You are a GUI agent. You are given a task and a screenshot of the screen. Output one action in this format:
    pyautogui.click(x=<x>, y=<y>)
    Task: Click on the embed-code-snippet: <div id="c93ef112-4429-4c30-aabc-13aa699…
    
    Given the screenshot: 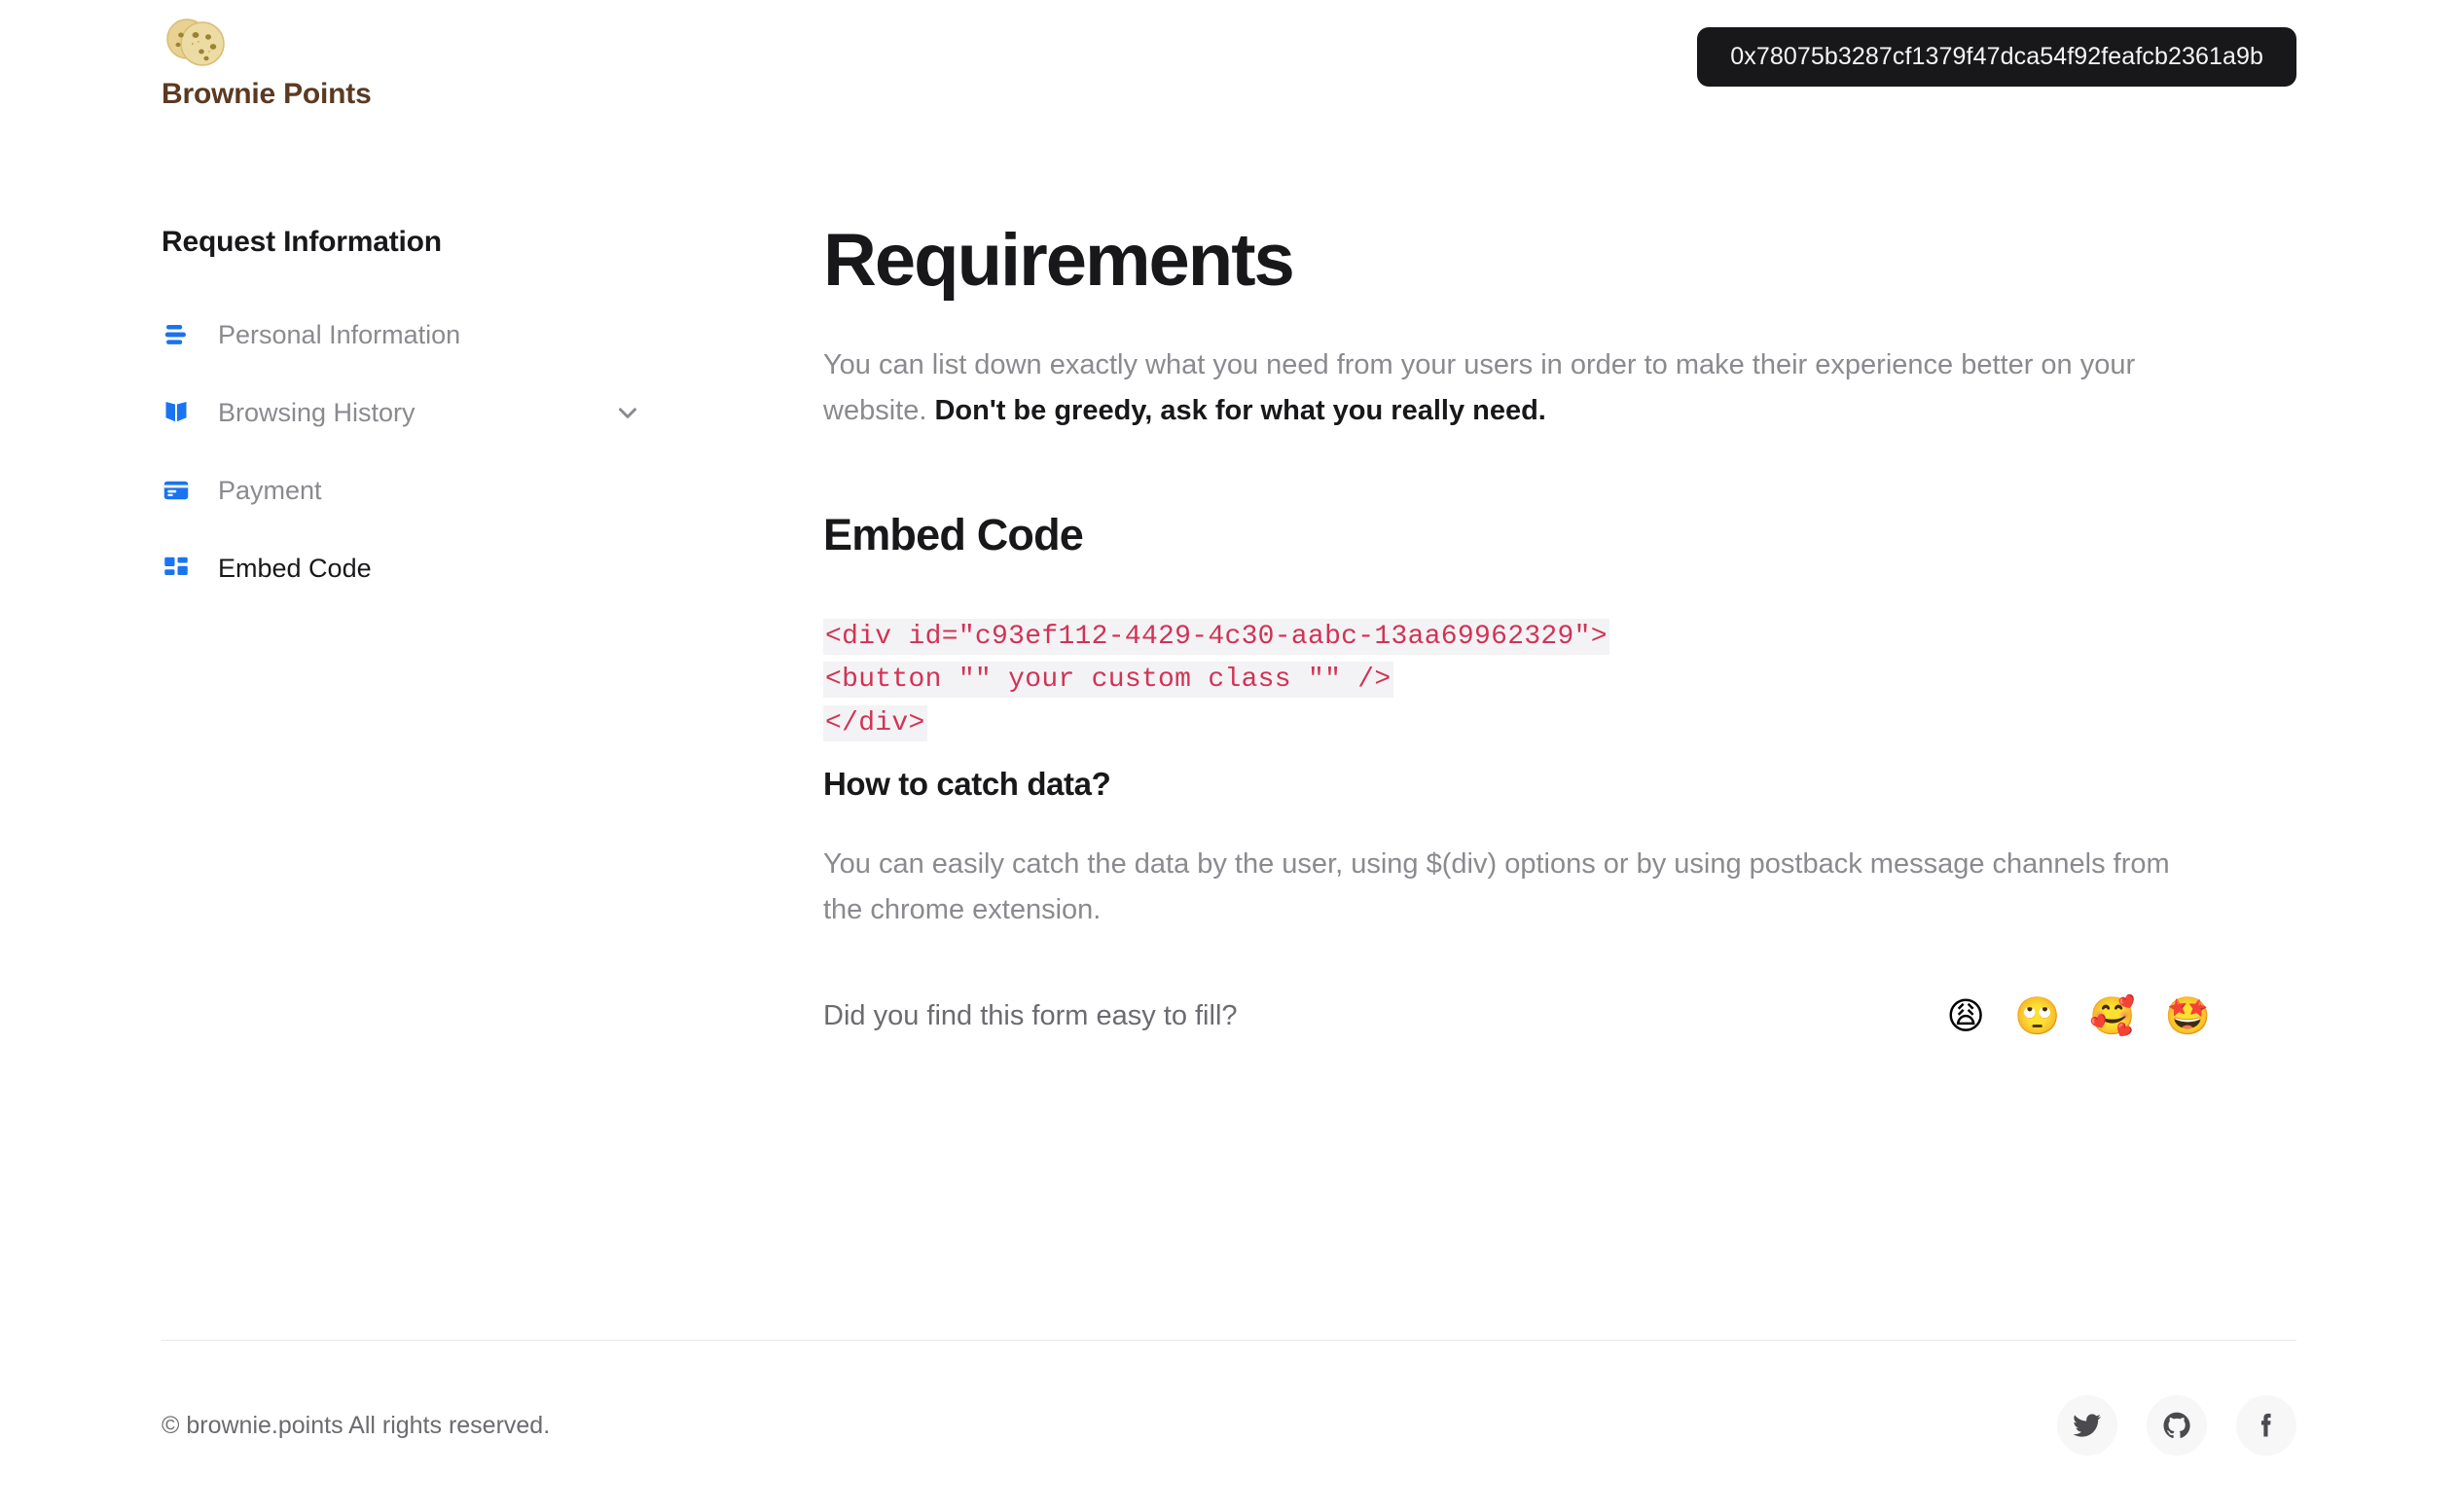 What is the action you would take?
    pyautogui.click(x=1517, y=681)
    